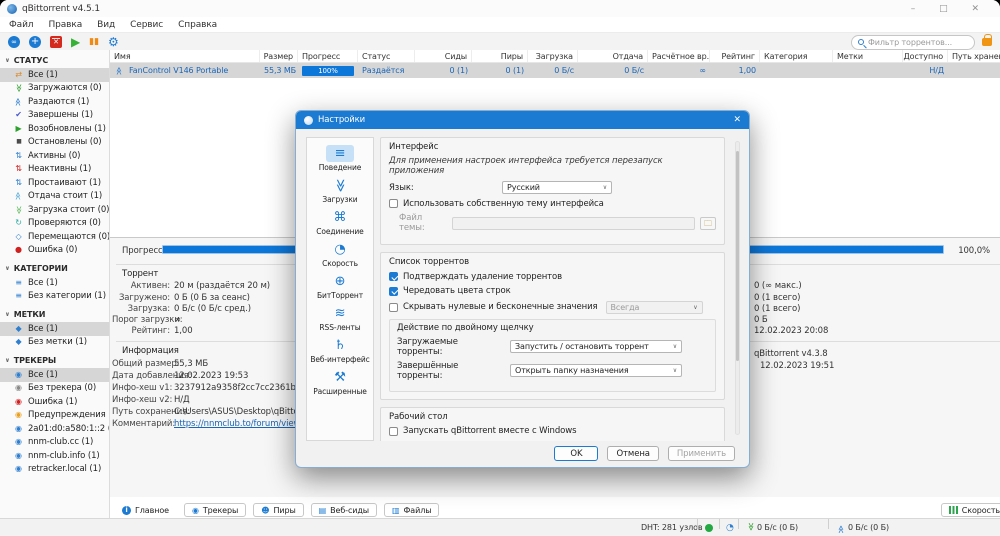 This screenshot has height=536, width=1000. What do you see at coordinates (344, 510) in the screenshot?
I see `tab-webseeds: ▤ Веб-сиды` at bounding box center [344, 510].